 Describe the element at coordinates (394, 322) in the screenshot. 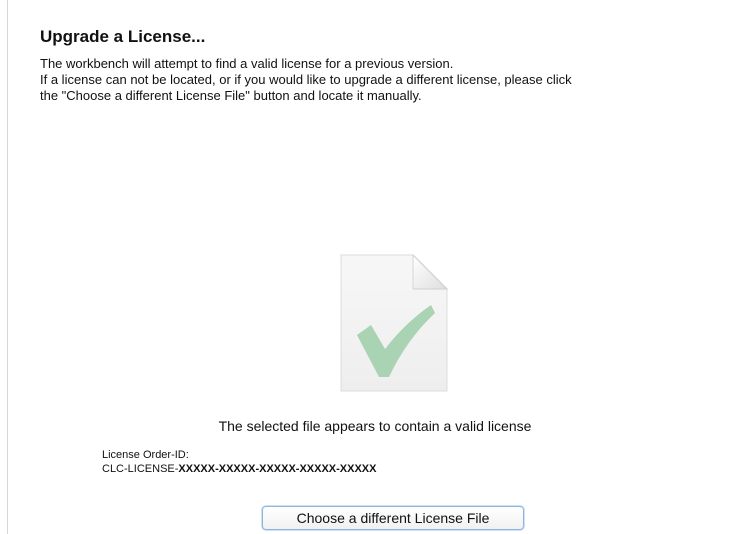

I see `document-checkmark-icon` at that location.